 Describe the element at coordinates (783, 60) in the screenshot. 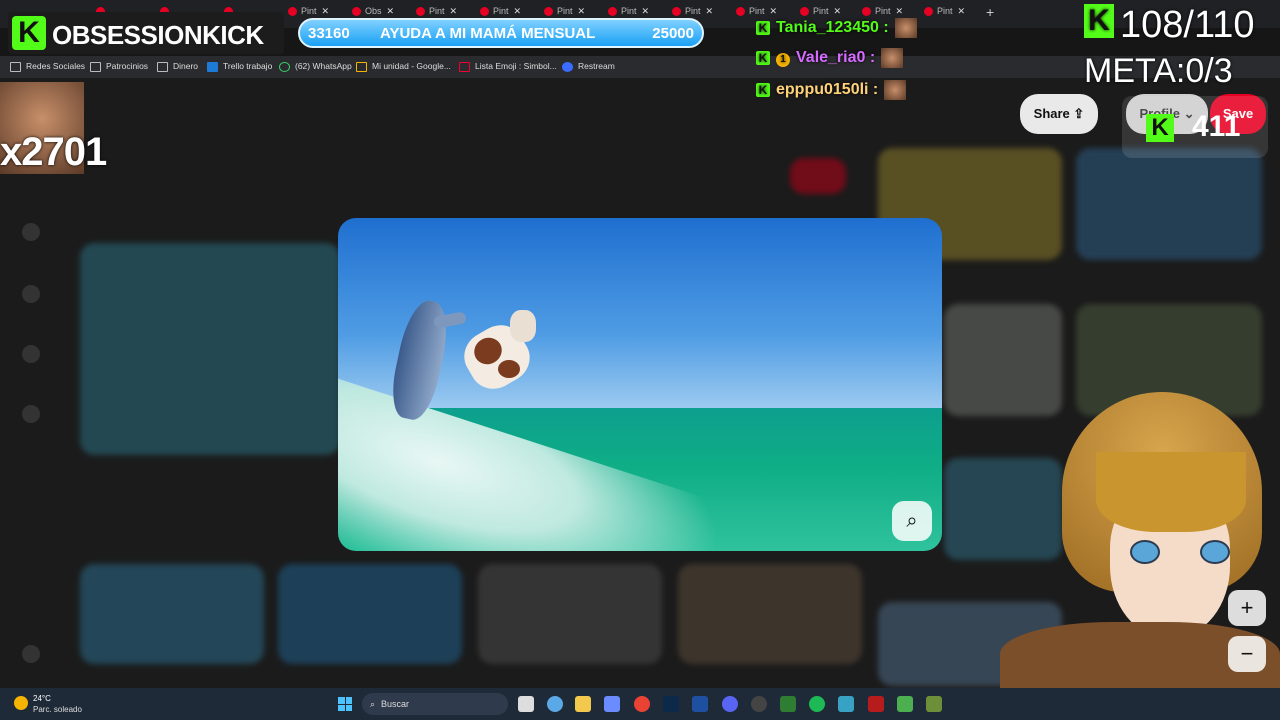

I see `subscriber-coin-icon: 1` at that location.